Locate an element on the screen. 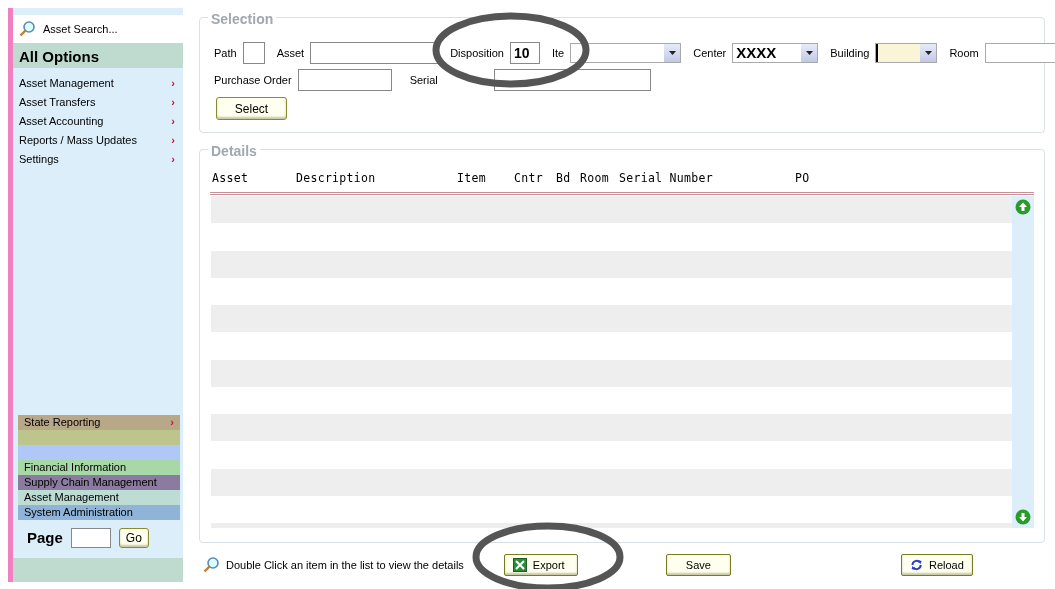 The height and width of the screenshot is (589, 1055). field-label: Building is located at coordinates (850, 53).